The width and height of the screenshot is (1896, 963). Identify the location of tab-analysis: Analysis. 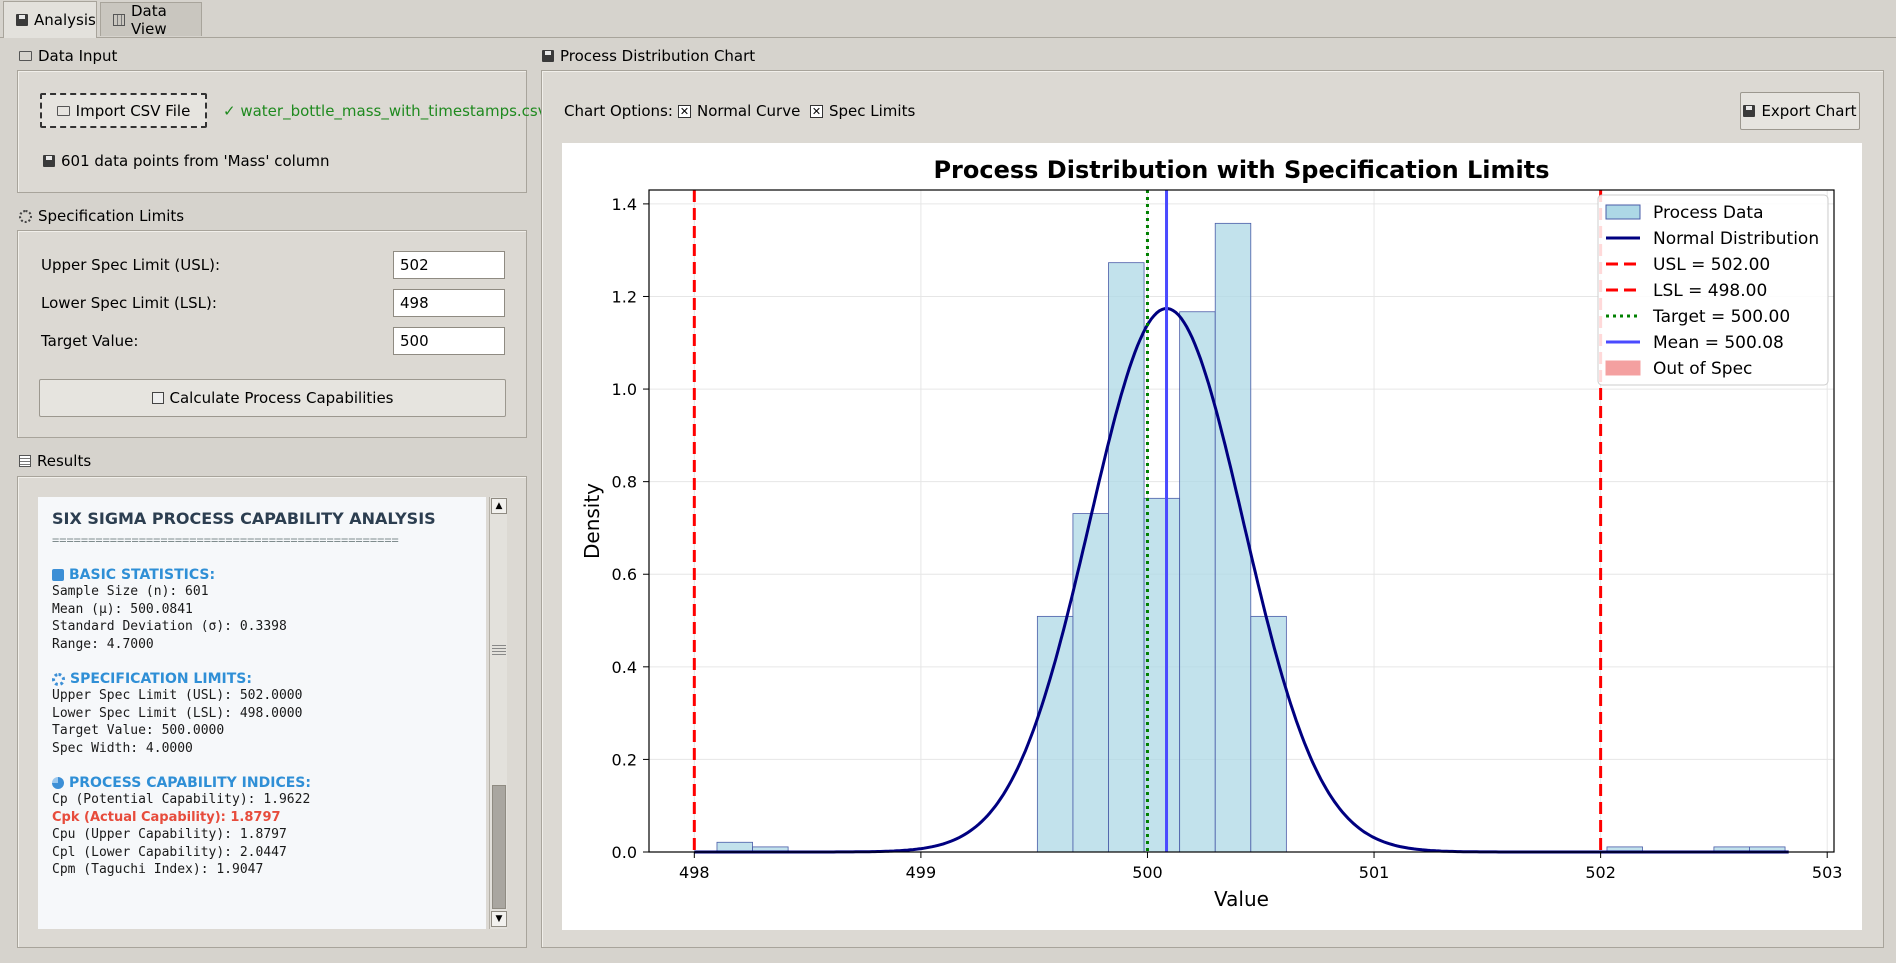
(50, 19).